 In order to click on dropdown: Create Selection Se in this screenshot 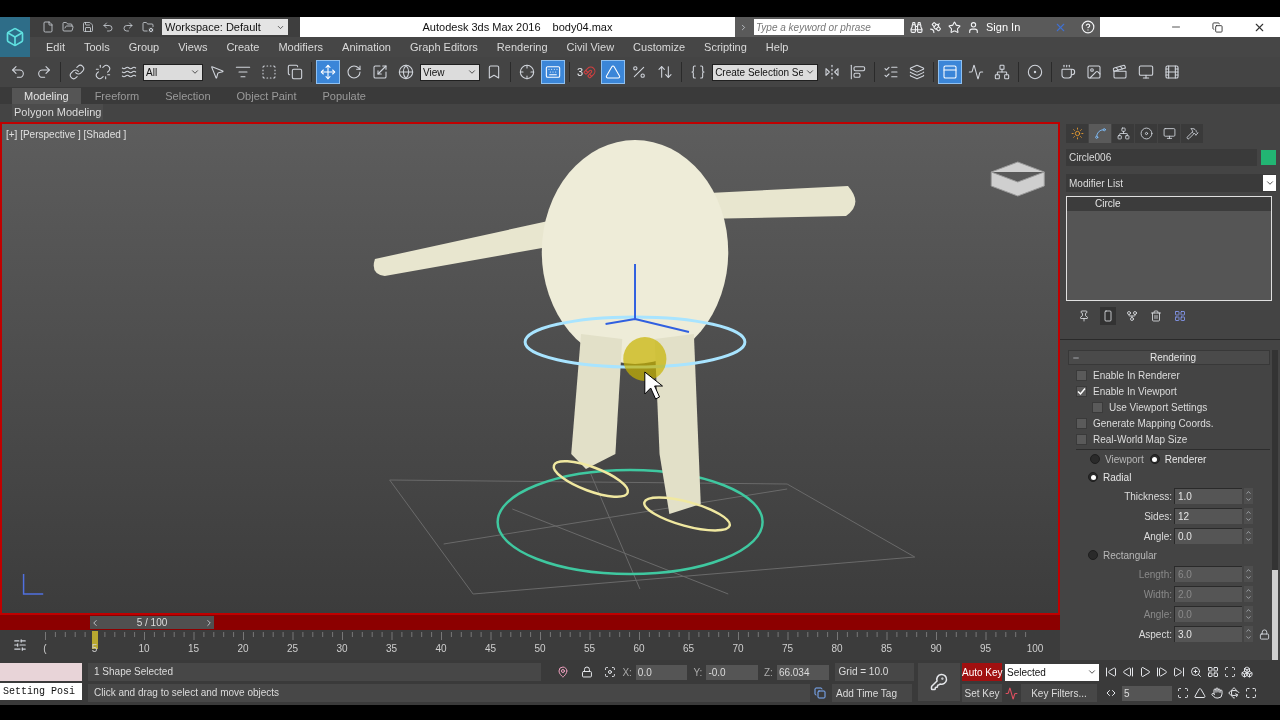, I will do `click(765, 72)`.